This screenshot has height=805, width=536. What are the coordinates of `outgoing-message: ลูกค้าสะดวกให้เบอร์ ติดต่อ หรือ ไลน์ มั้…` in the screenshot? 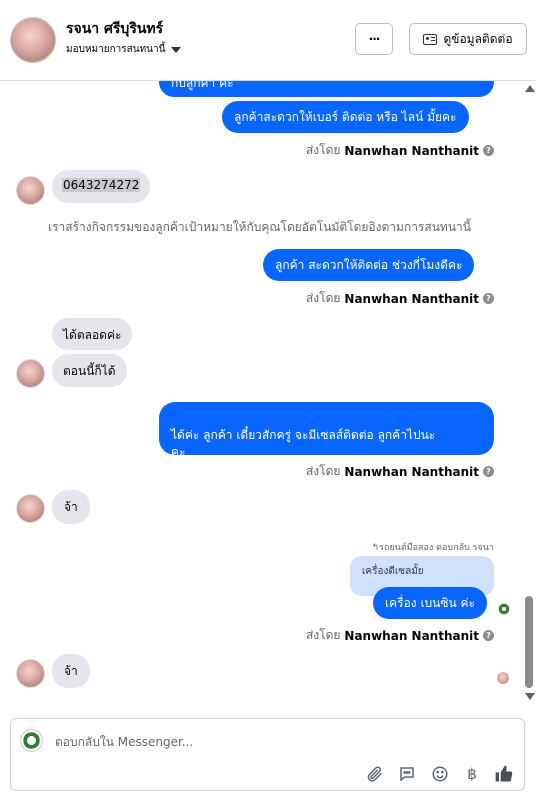 It's located at (345, 117).